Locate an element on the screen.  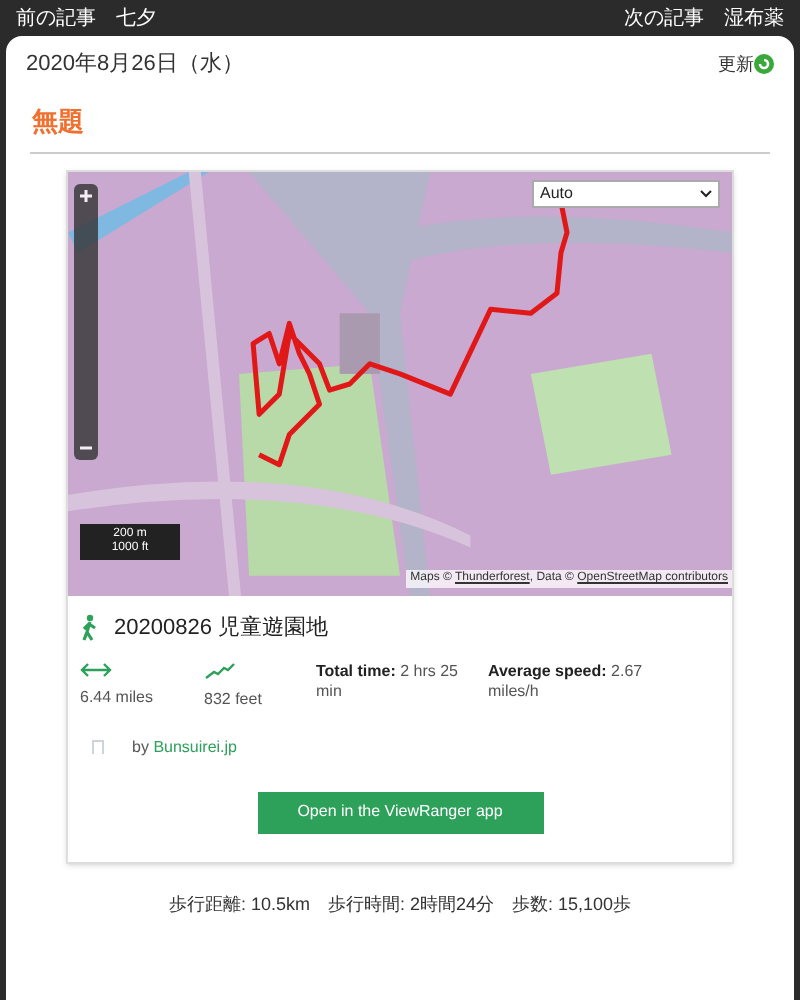
walking-person-icon is located at coordinates (89, 628).